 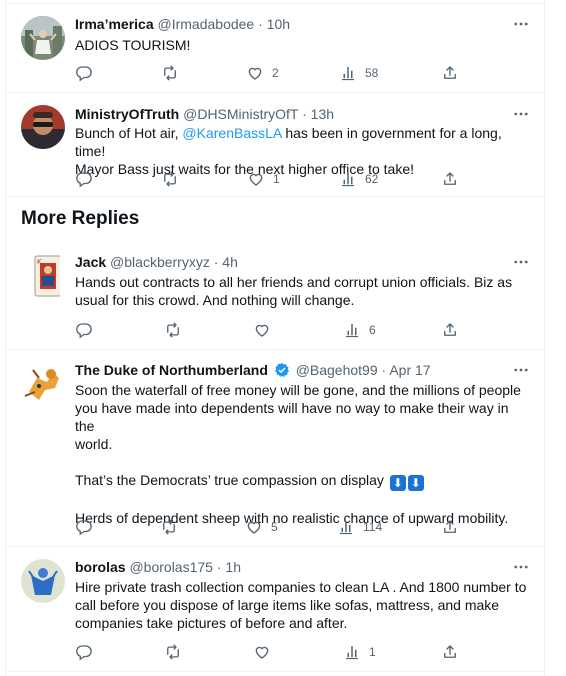 I want to click on views-count: 114, so click(x=373, y=527).